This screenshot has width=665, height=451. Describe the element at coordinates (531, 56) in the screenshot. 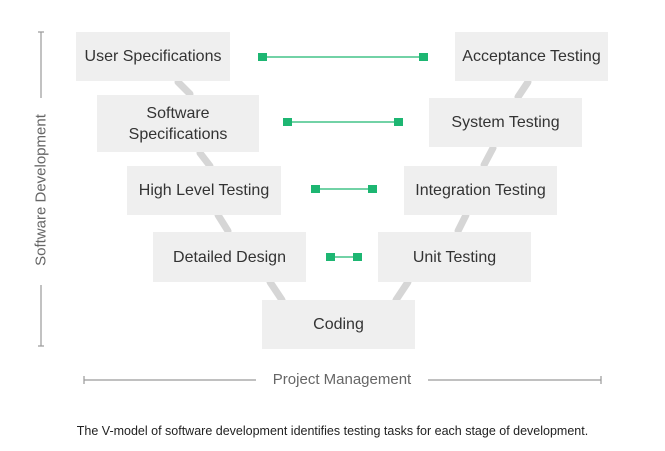

I see `stage-acceptance-testing: Acceptance Testing` at that location.